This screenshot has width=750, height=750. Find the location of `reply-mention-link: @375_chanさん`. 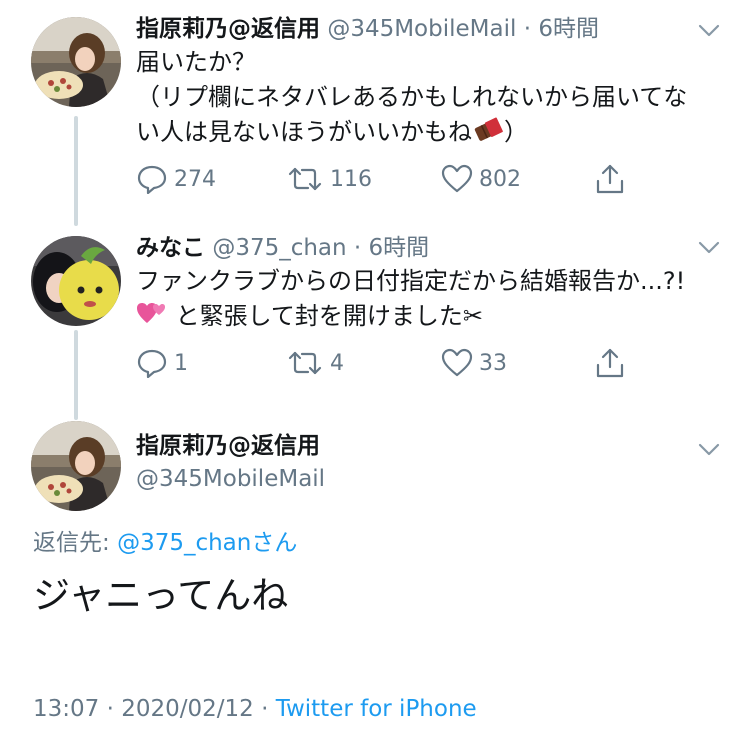

reply-mention-link: @375_chanさん is located at coordinates (207, 543).